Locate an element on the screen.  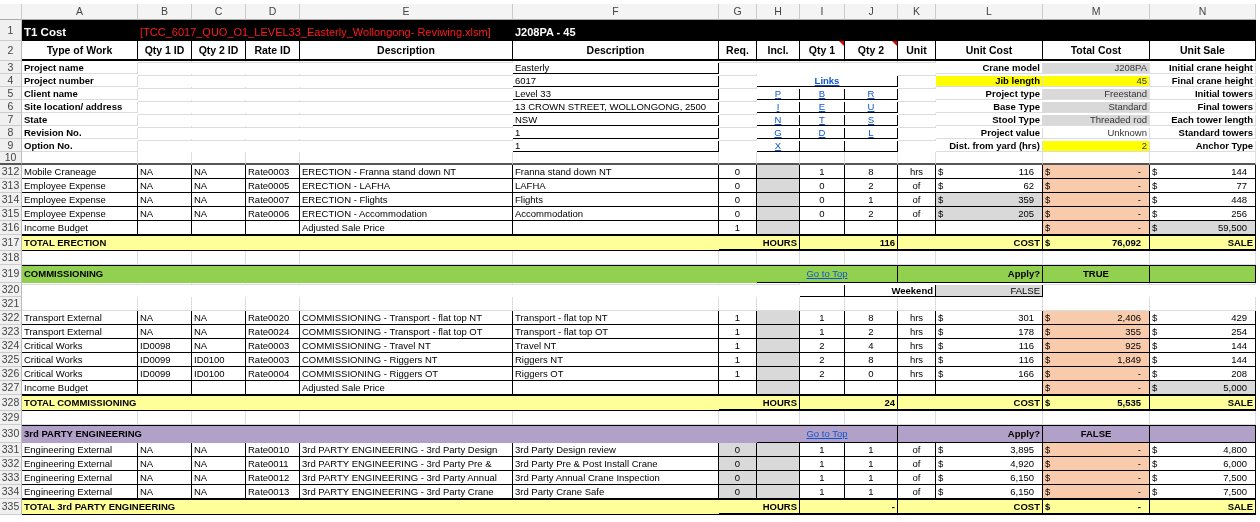
table-cell: Critical Works is located at coordinates (80, 374).